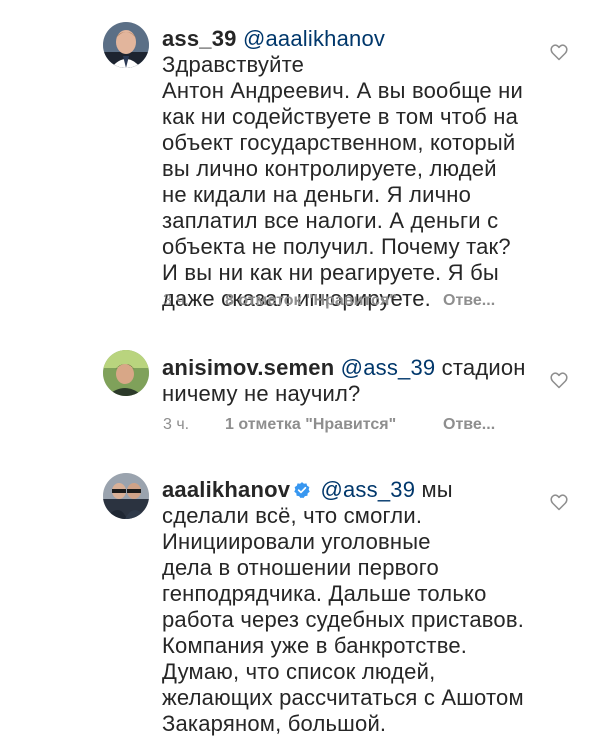 Image resolution: width=600 pixels, height=737 pixels. Describe the element at coordinates (340, 116) in the screenshot. I see `comment-1-line-3: как ни содействуете в том чтоб на` at that location.